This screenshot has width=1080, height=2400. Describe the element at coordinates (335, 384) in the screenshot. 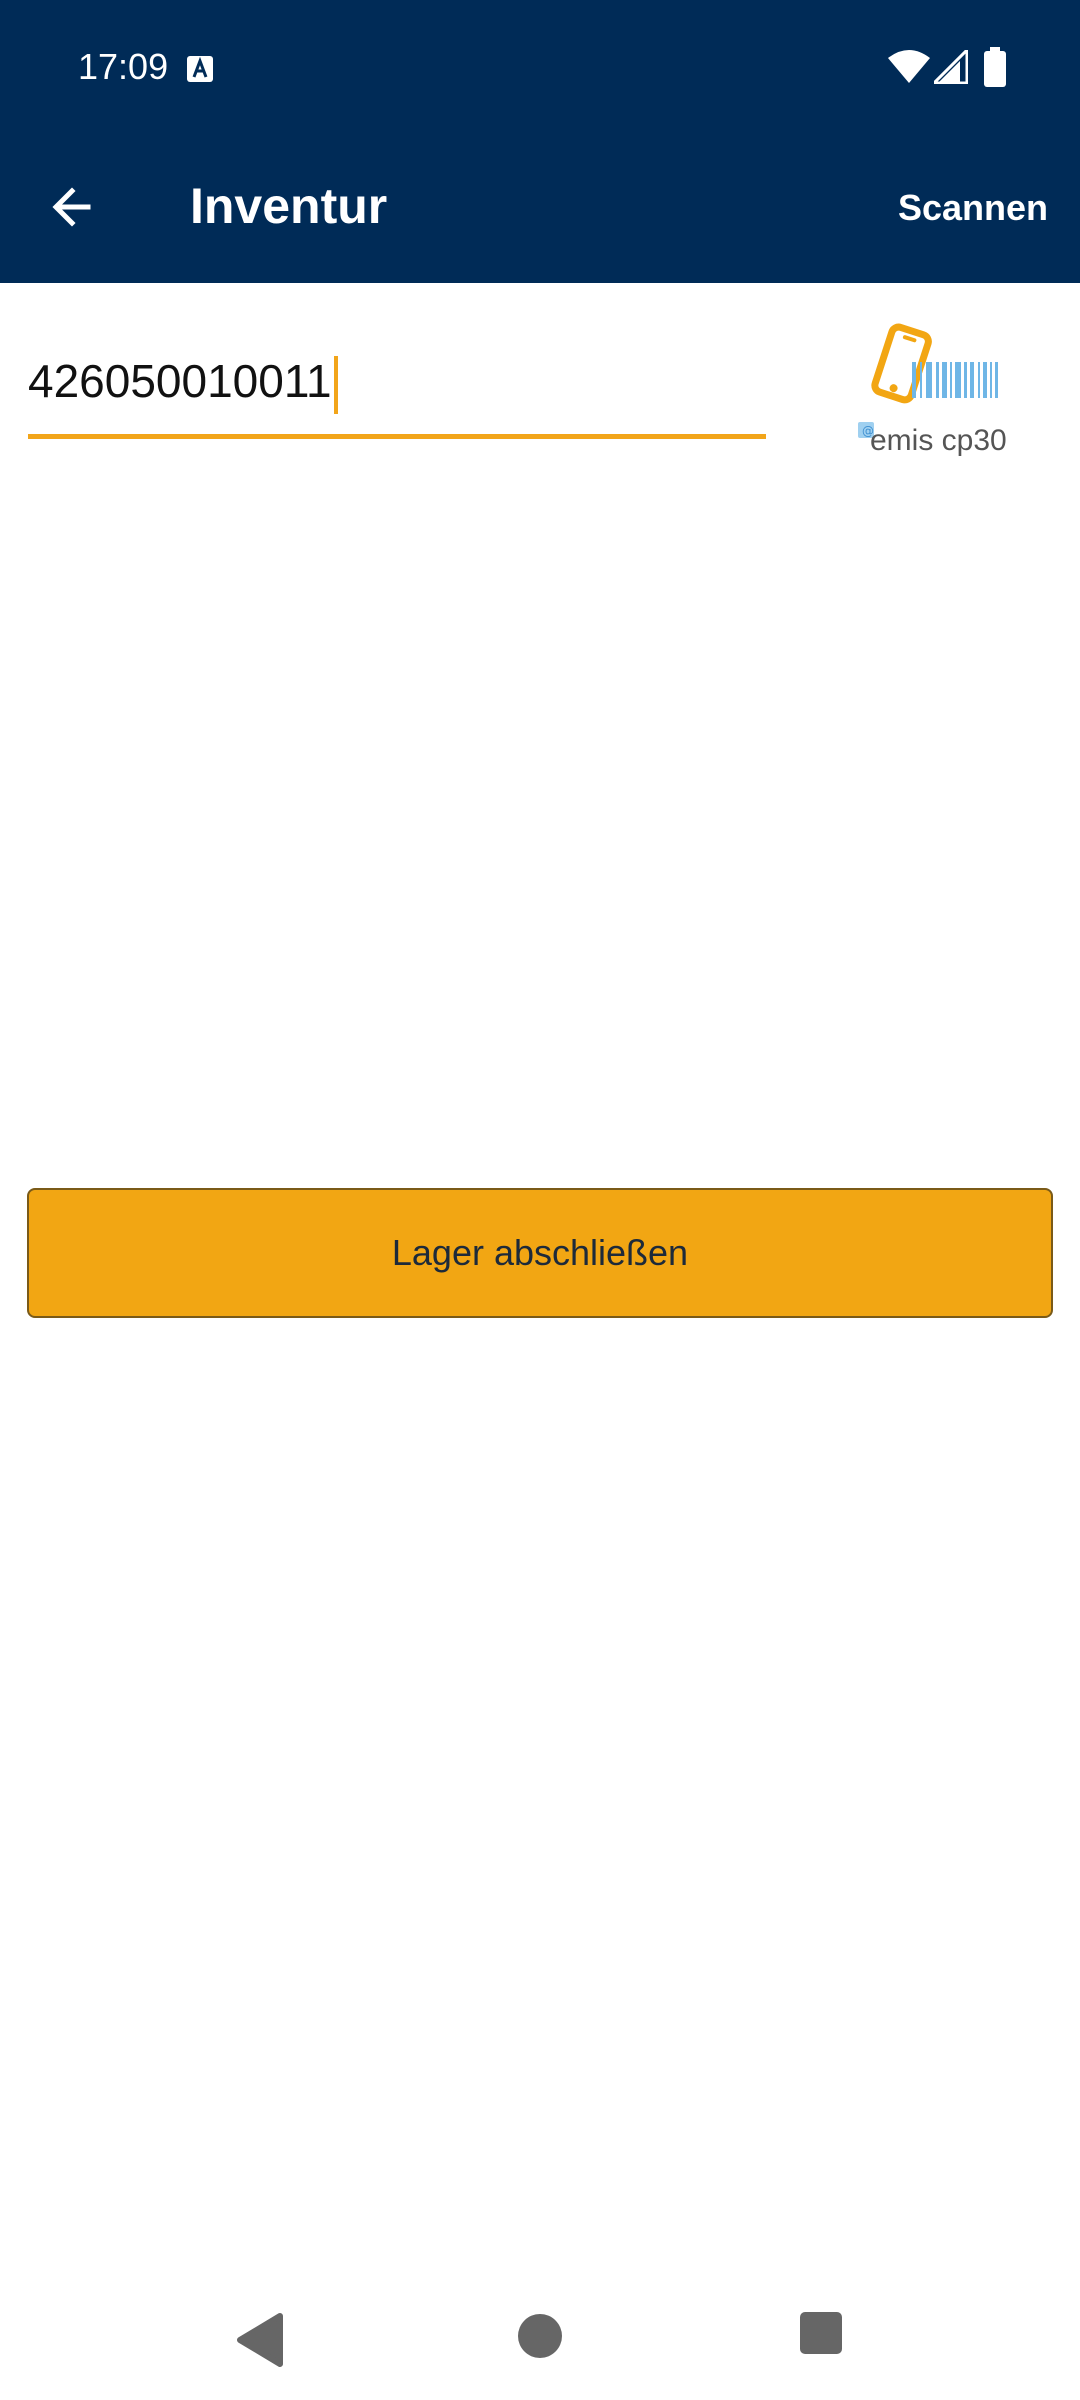

I see `text-cursor` at that location.